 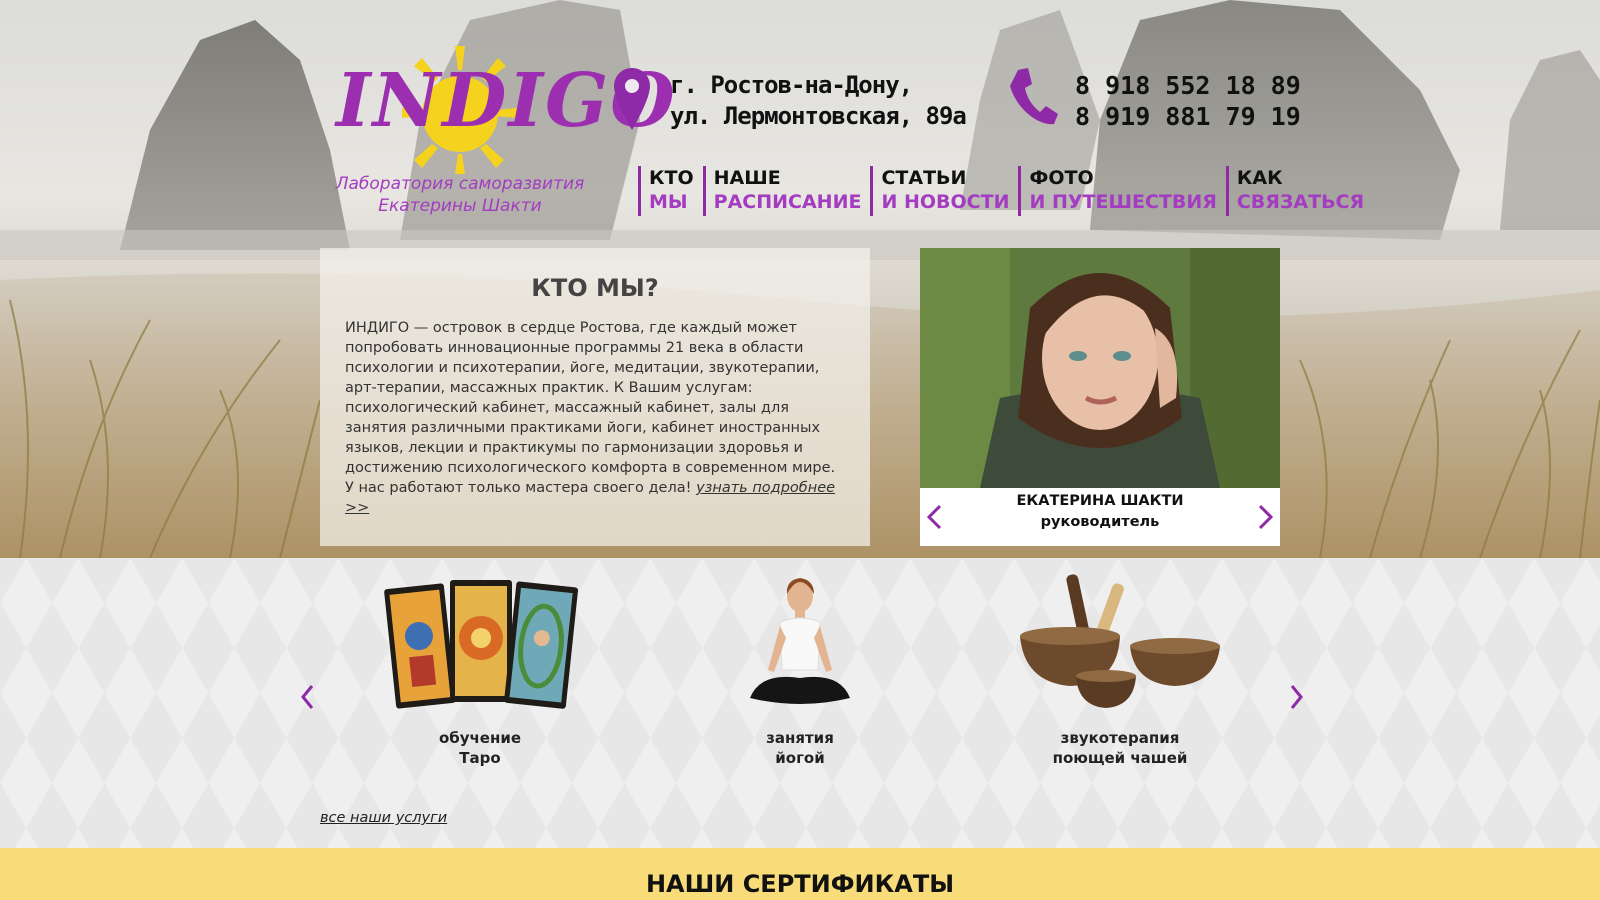 What do you see at coordinates (800, 758) in the screenshot?
I see `service-label-line-2: йогой` at bounding box center [800, 758].